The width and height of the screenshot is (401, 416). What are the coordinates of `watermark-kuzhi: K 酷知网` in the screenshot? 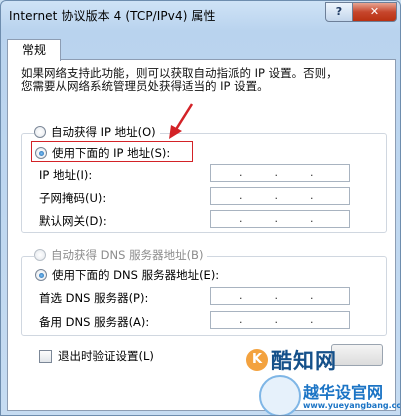 It's located at (291, 360).